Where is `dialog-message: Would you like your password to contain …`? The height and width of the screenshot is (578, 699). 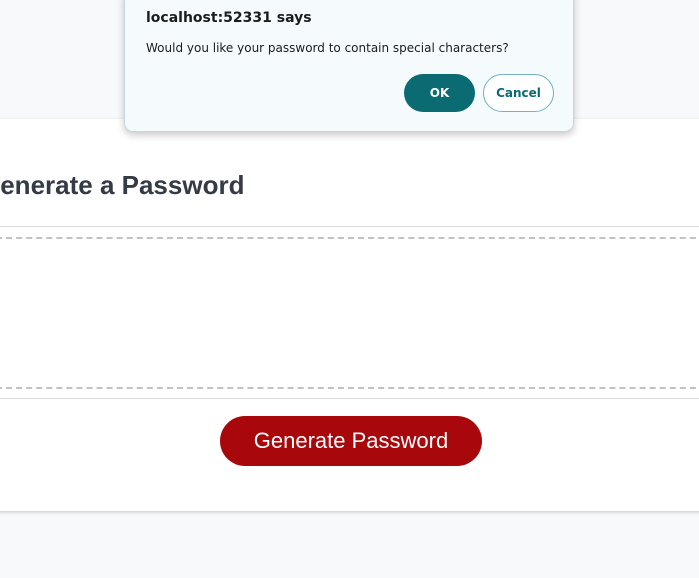 dialog-message: Would you like your password to contain … is located at coordinates (327, 48).